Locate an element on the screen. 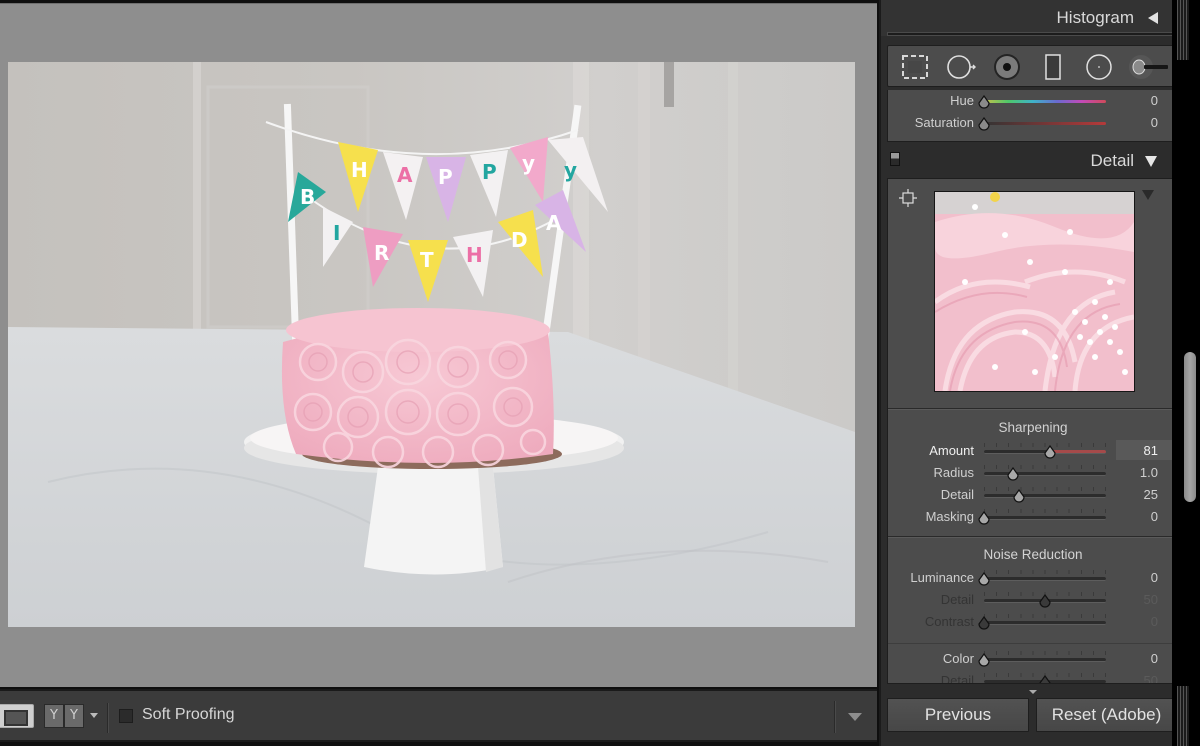  hue-value: 0 is located at coordinates (1154, 100).